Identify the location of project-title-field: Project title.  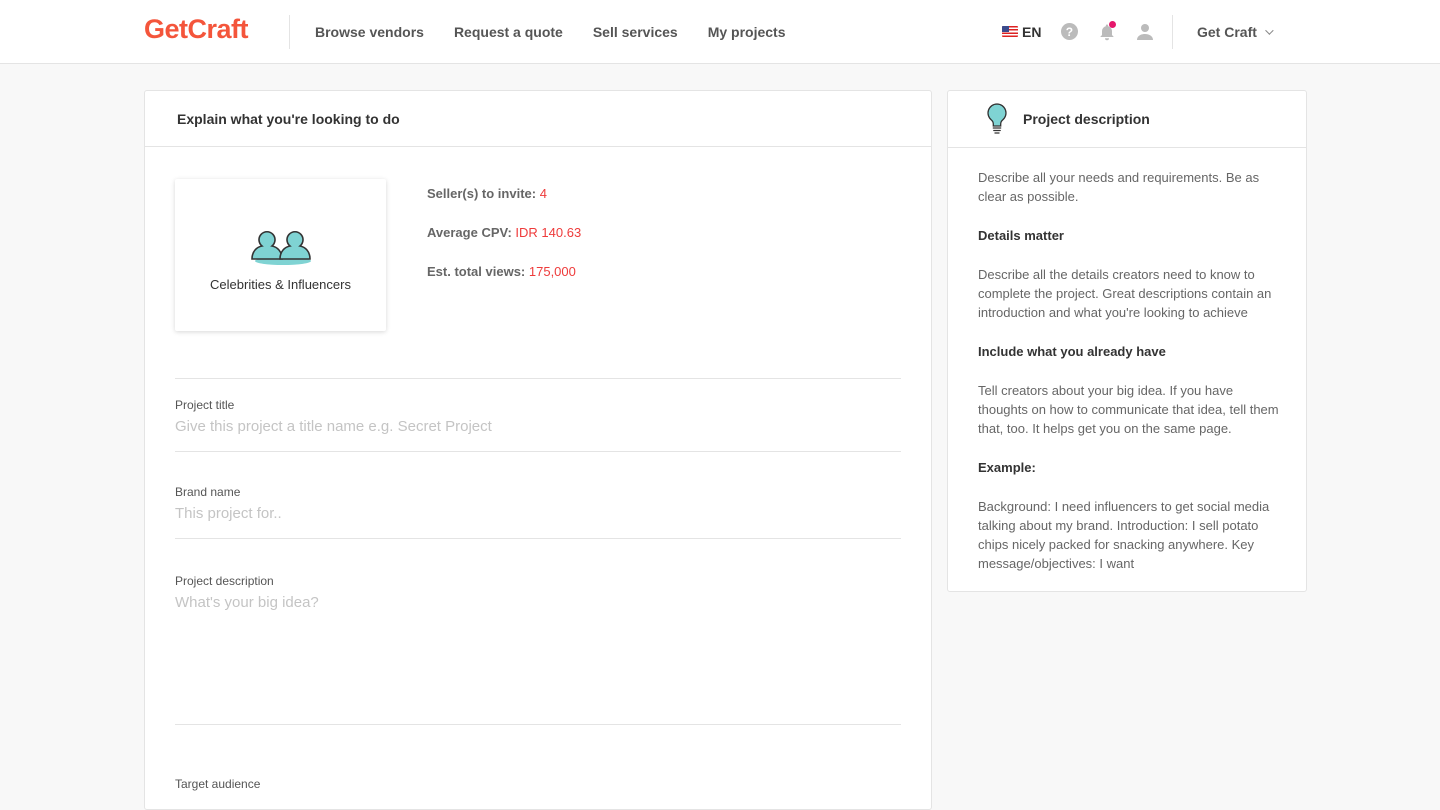
(538, 414).